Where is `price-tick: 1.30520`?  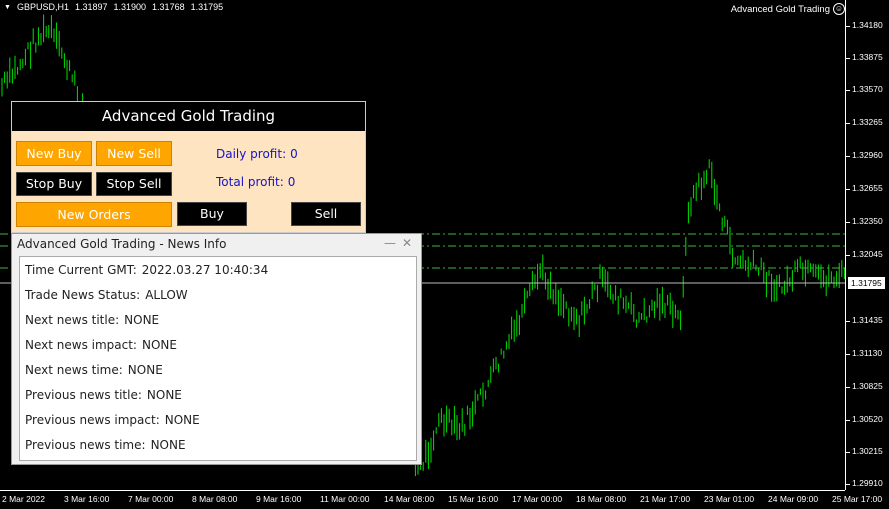 price-tick: 1.30520 is located at coordinates (864, 419).